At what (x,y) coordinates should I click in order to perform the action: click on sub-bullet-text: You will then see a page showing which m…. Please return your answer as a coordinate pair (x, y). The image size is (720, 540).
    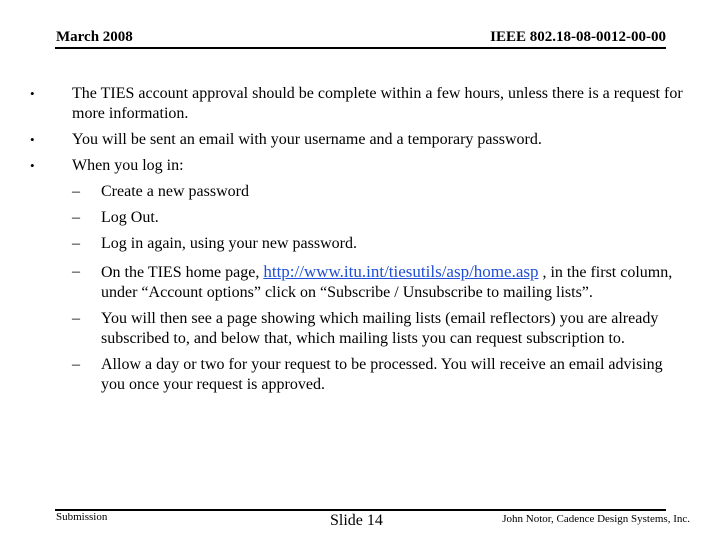
    Looking at the image, I should click on (380, 328).